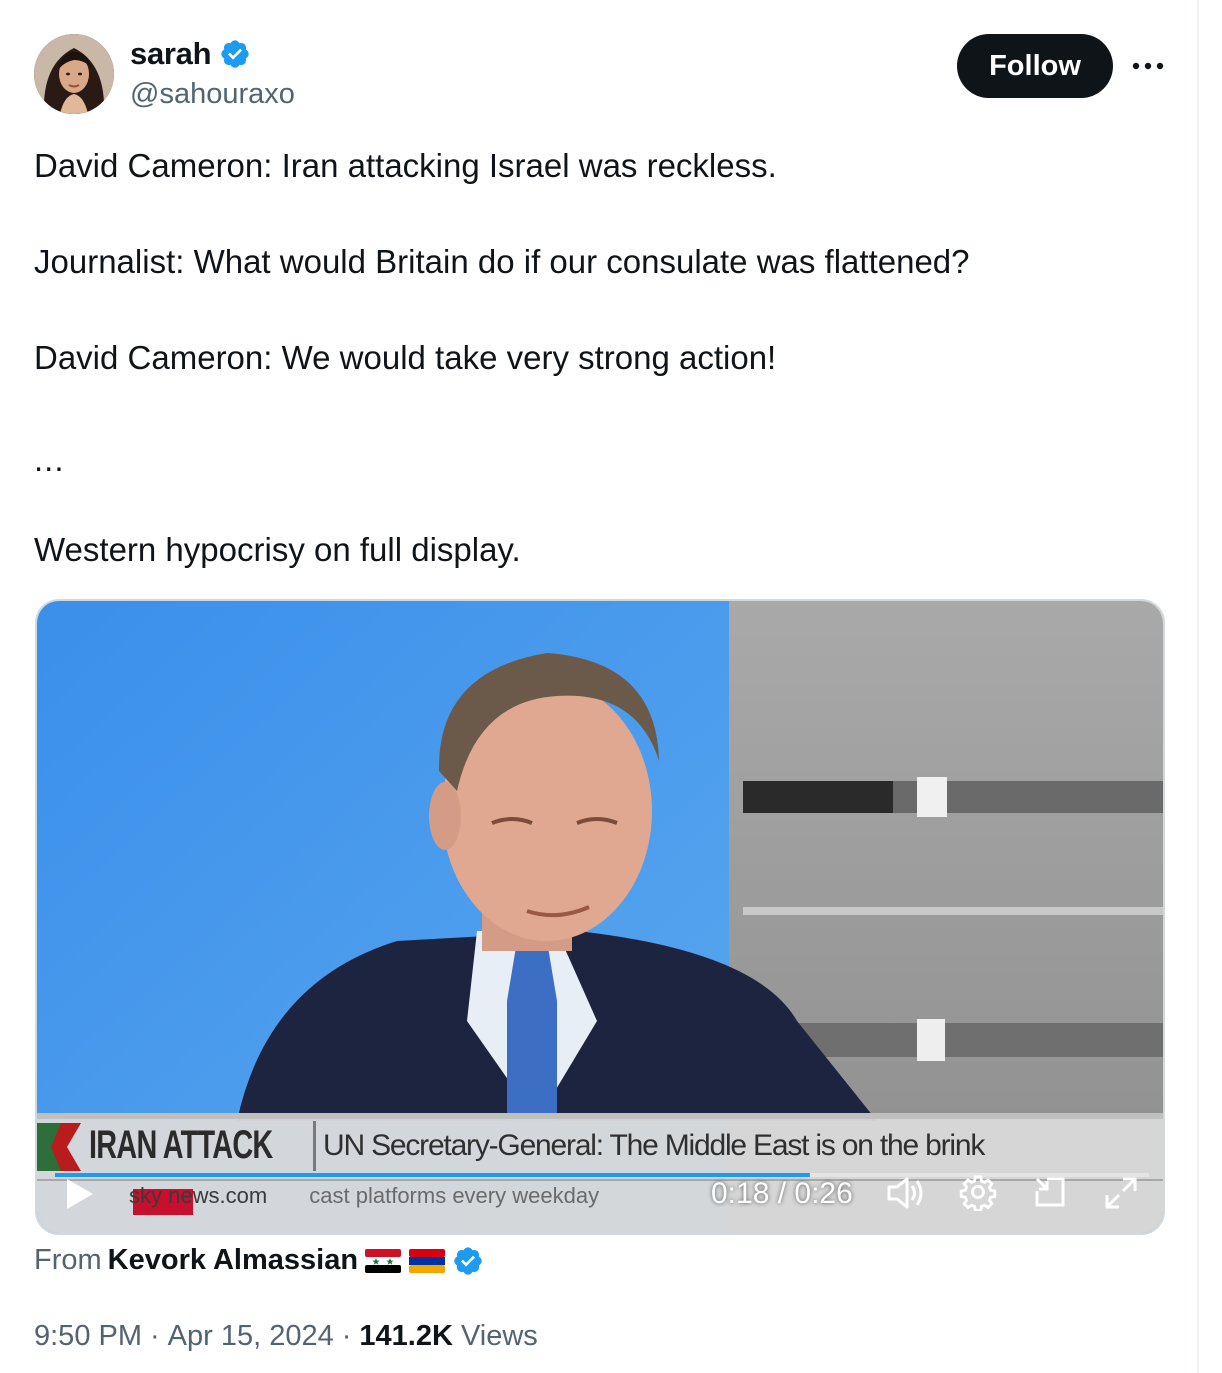  What do you see at coordinates (212, 94) in the screenshot?
I see `author-handle: @sahouraxo` at bounding box center [212, 94].